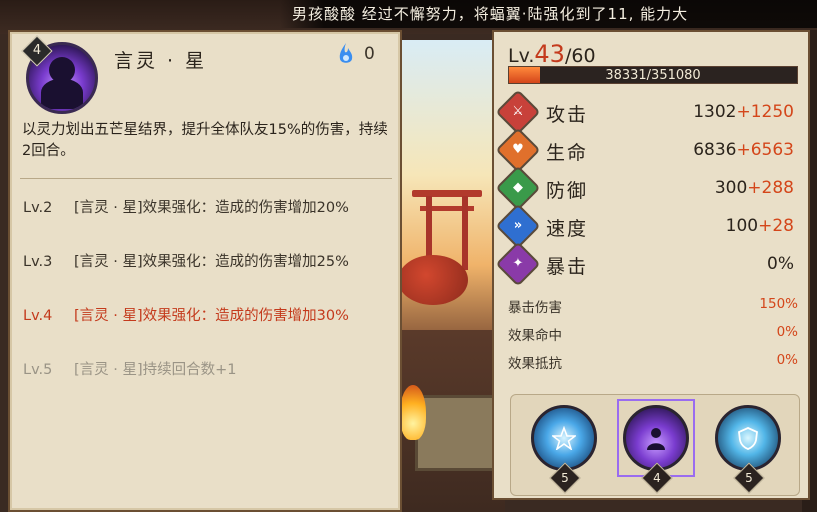 This screenshot has width=817, height=512. Describe the element at coordinates (211, 262) in the screenshot. I see `upgrade-text: [言灵 · 星]效果强化：造成的伤害增加25%` at that location.